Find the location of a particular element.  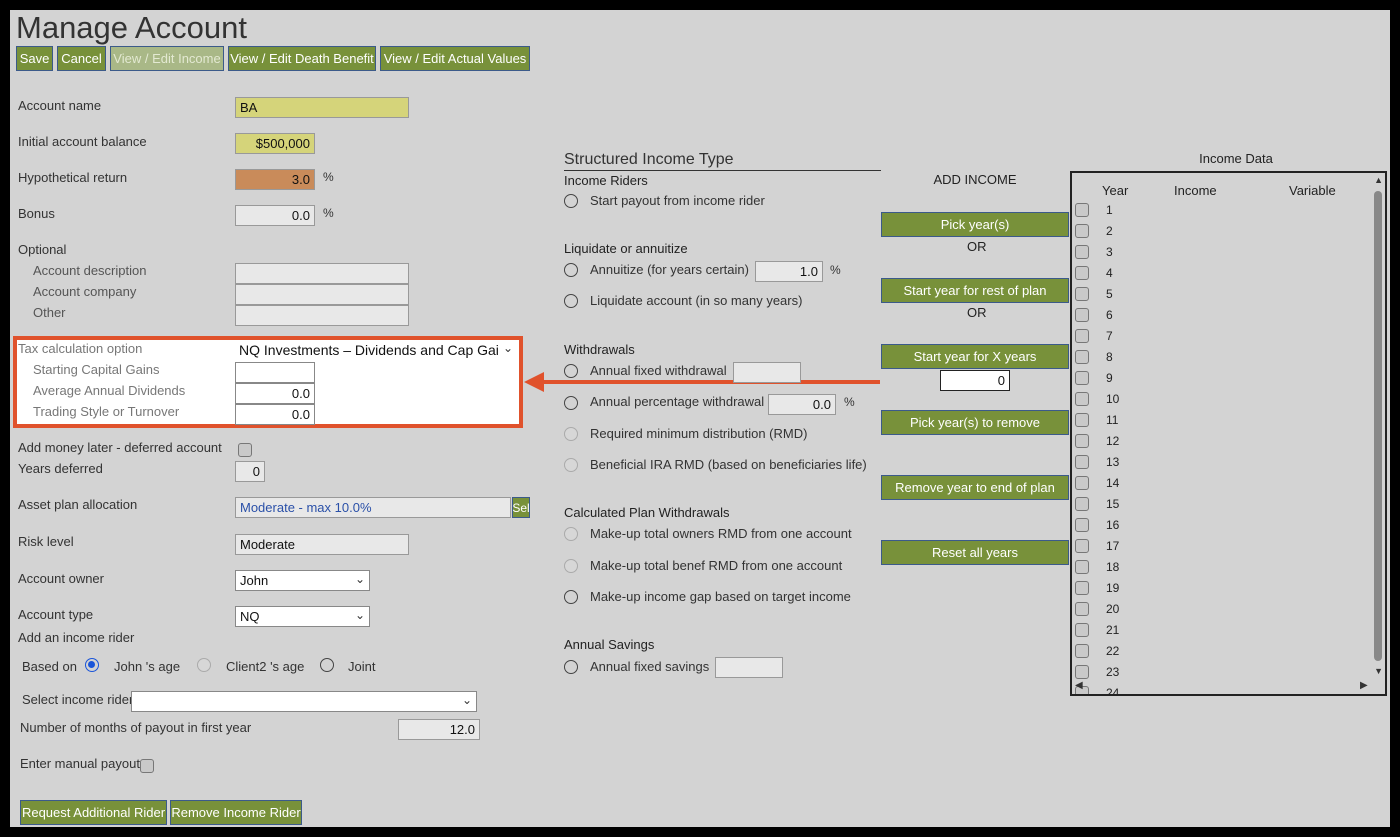

annuitize-unit: % is located at coordinates (835, 270).